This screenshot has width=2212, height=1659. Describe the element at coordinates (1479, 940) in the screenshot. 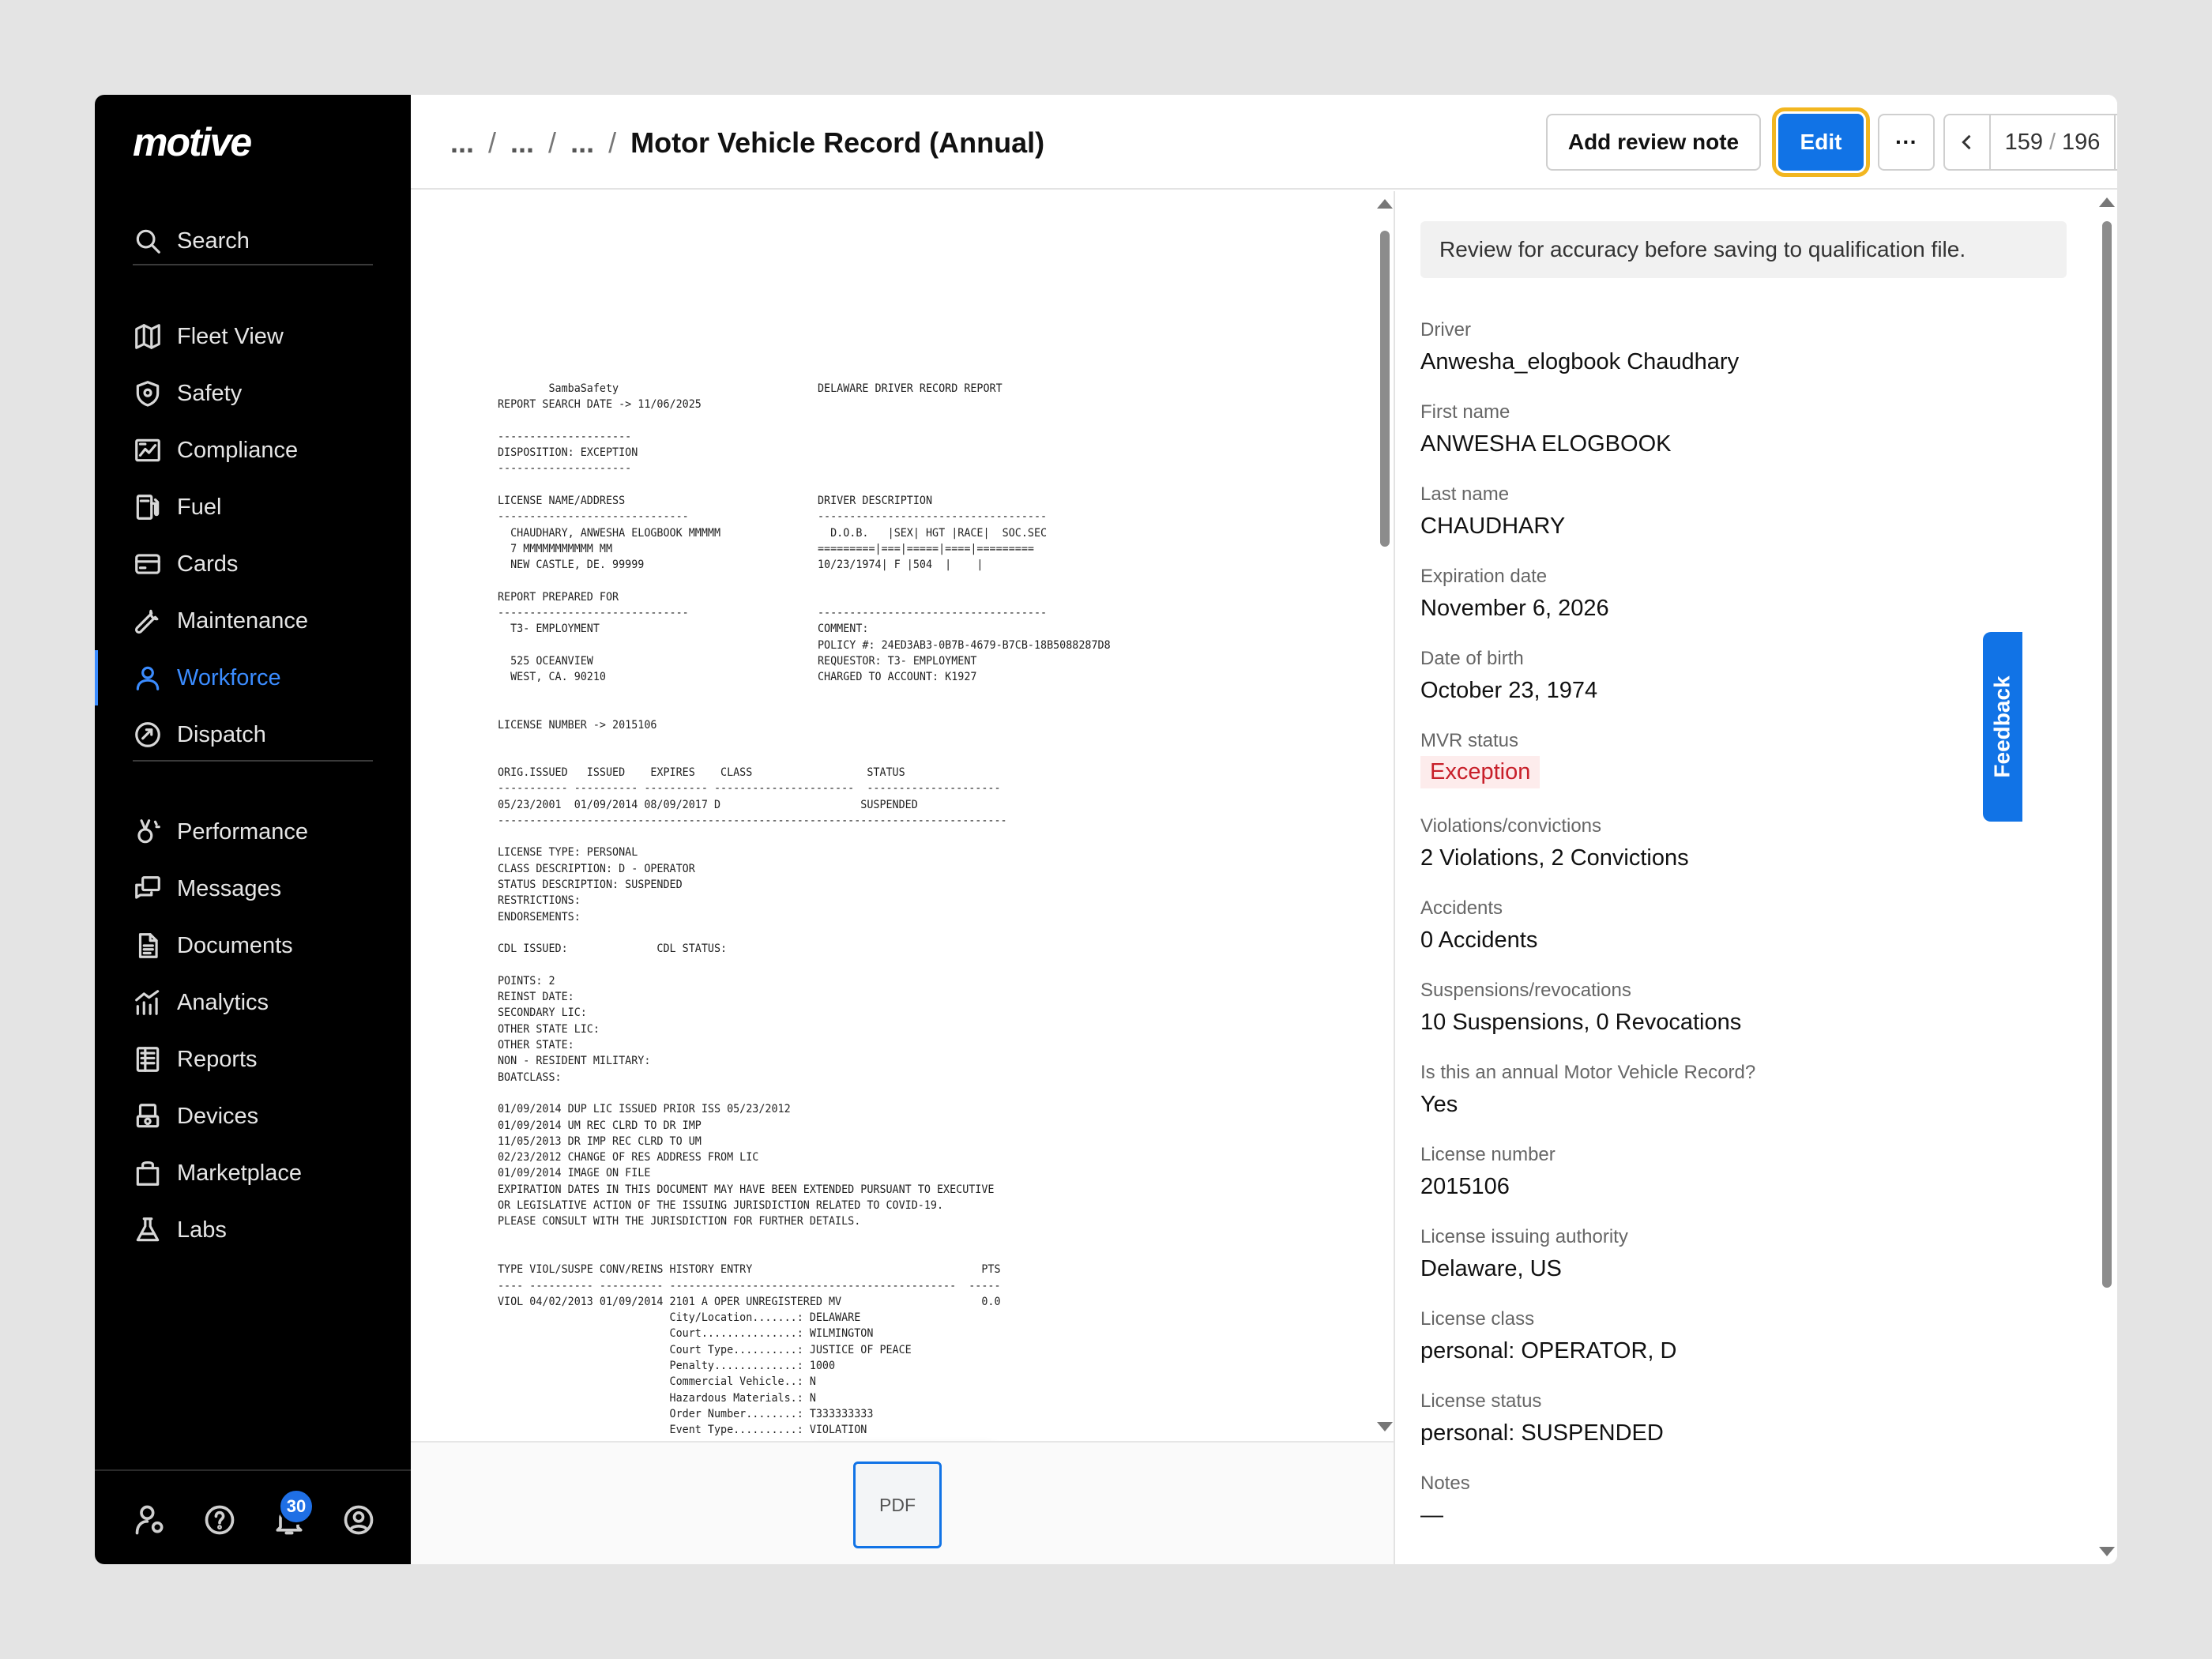

I see `accidents-value: 0 Accidents` at that location.